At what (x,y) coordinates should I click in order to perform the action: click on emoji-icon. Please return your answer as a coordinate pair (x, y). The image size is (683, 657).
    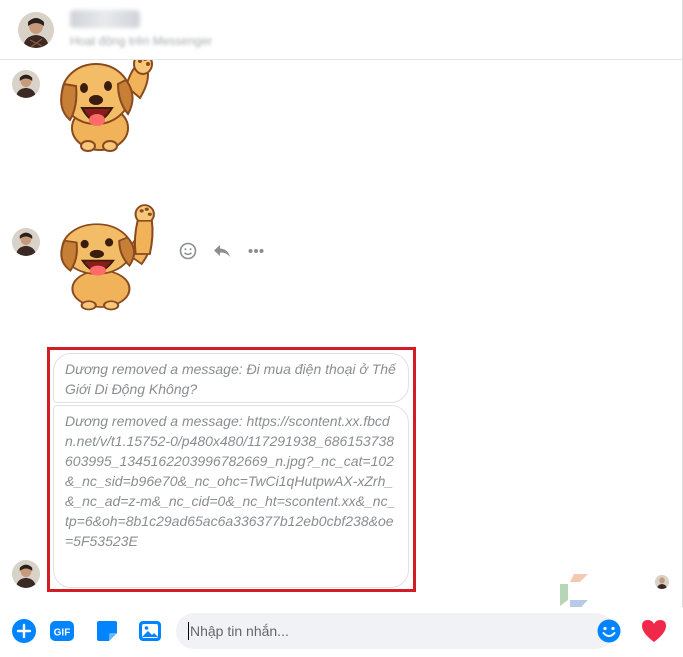
    Looking at the image, I should click on (609, 631).